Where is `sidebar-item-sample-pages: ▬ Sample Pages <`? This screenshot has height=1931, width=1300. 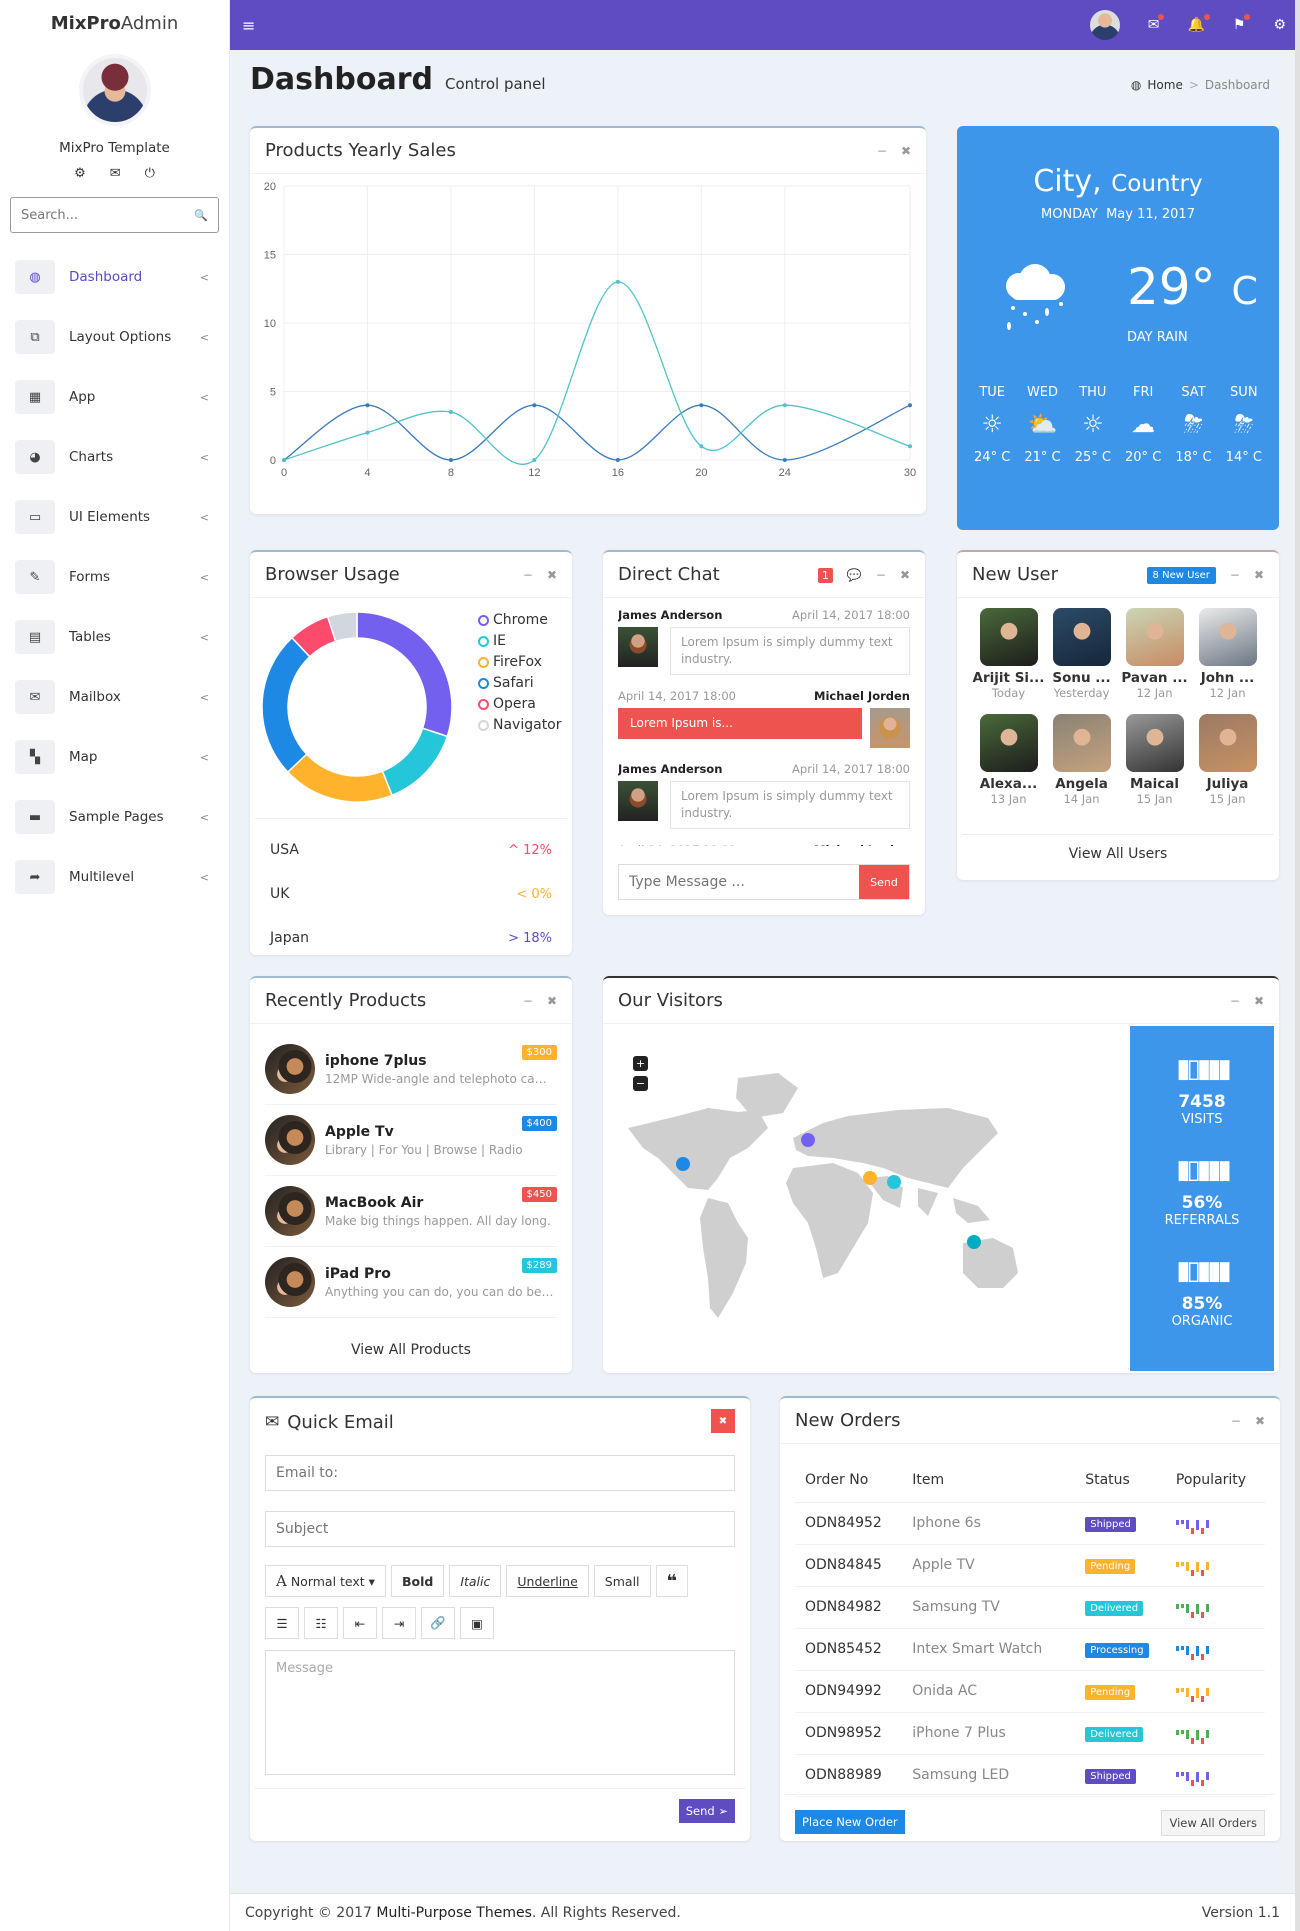
sidebar-item-sample-pages: ▬ Sample Pages < is located at coordinates (114, 817).